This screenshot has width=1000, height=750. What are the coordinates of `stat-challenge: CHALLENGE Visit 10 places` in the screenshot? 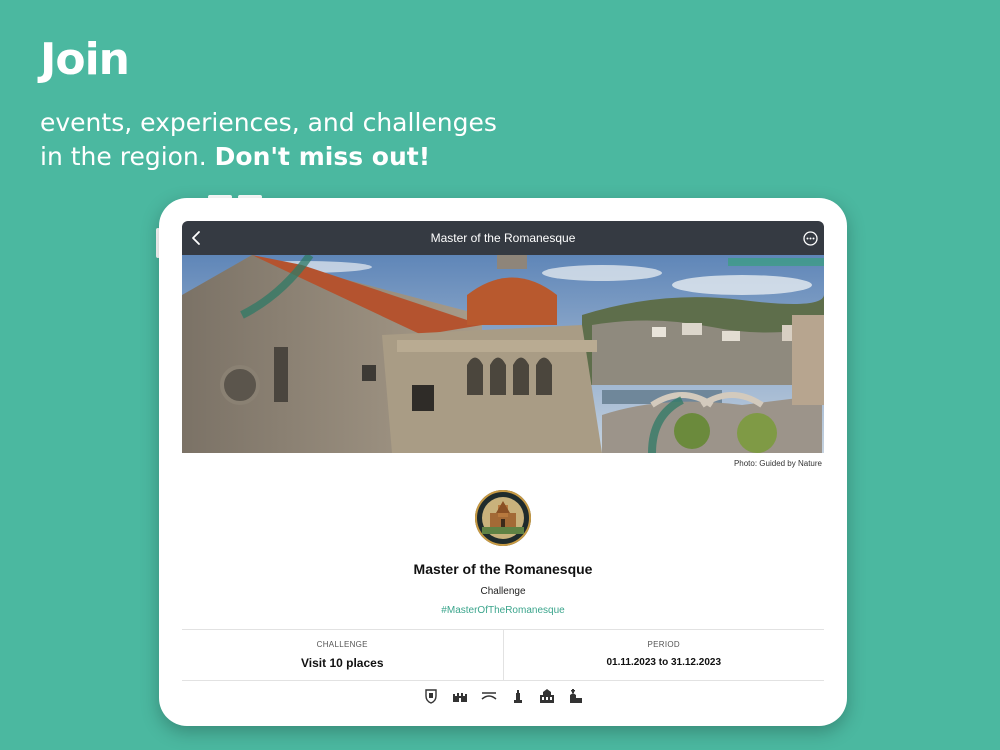 It's located at (342, 655).